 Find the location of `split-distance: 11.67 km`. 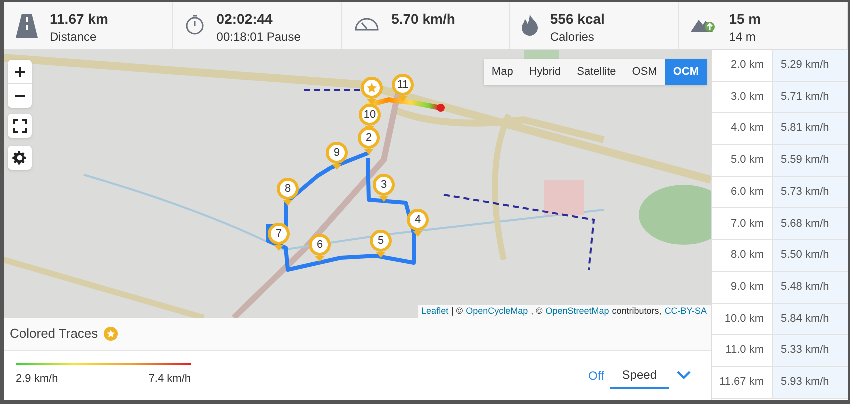

split-distance: 11.67 km is located at coordinates (741, 382).